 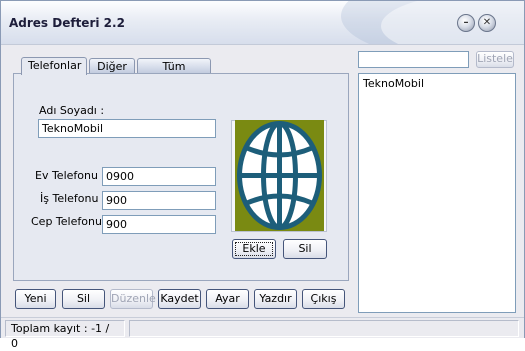 What do you see at coordinates (413, 59) in the screenshot?
I see `search-input` at bounding box center [413, 59].